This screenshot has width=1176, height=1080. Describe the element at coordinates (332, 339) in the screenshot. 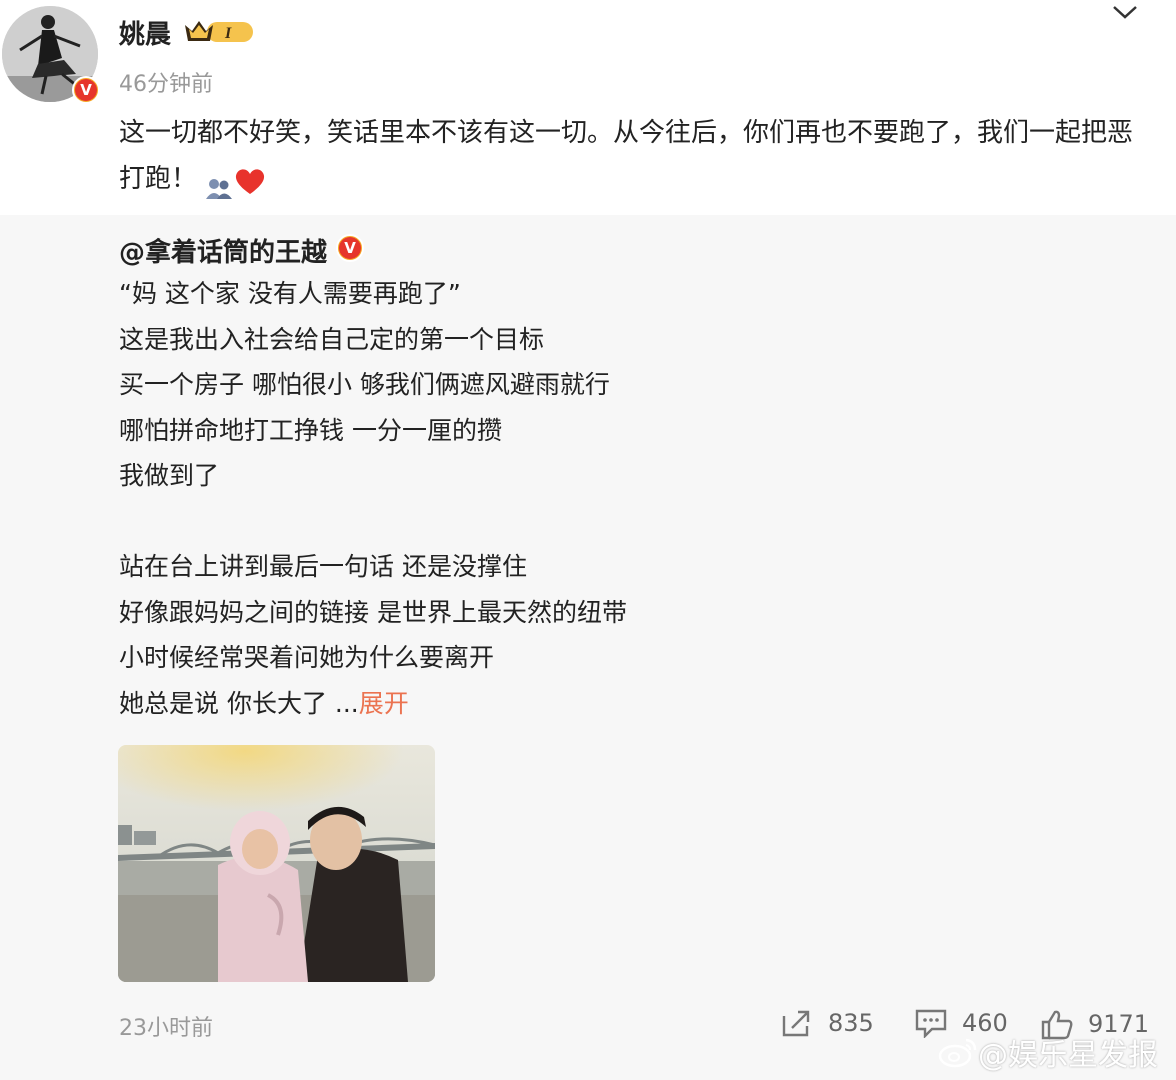

I see `repost-line: 这是我出入社会给自己定的第一个目标` at that location.